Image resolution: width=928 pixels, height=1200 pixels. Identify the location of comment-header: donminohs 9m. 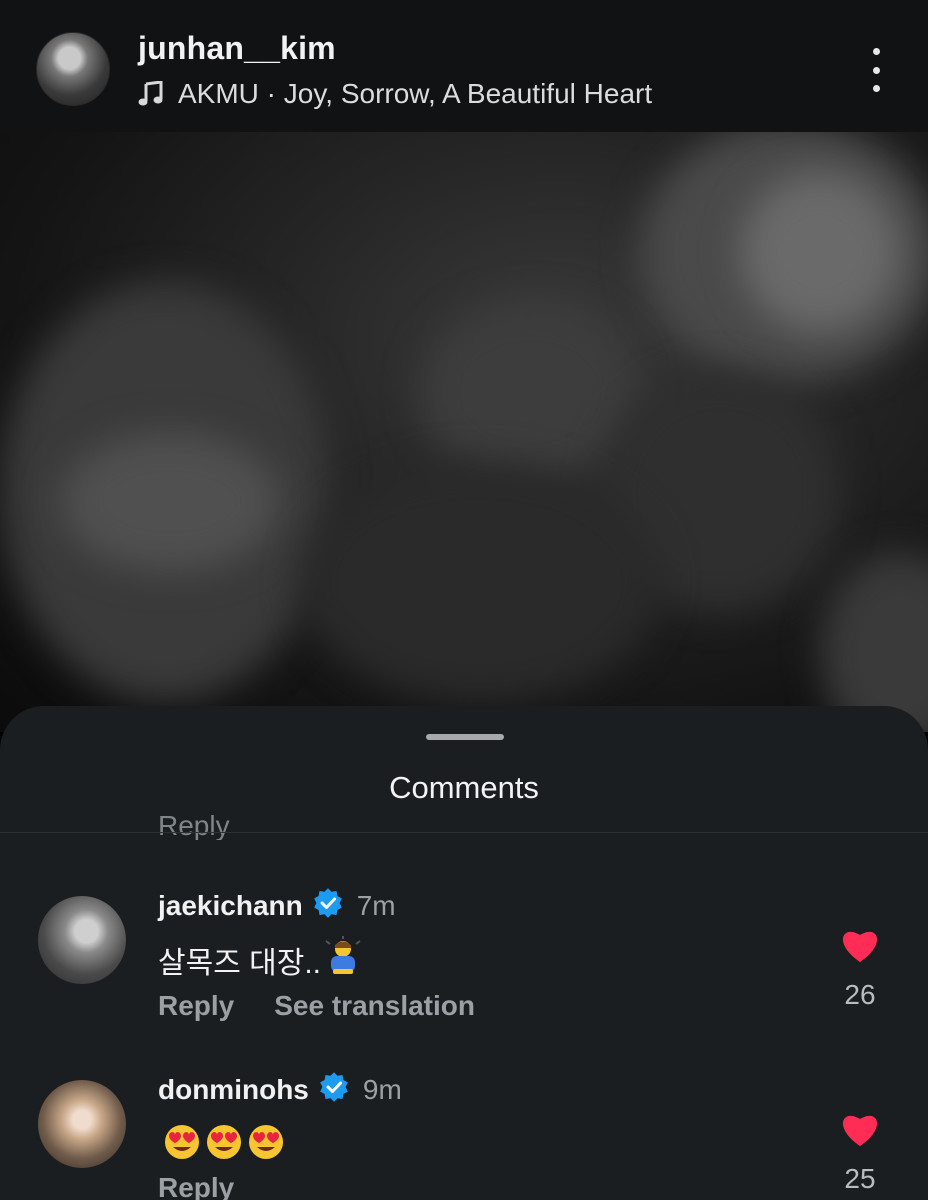
(280, 1089).